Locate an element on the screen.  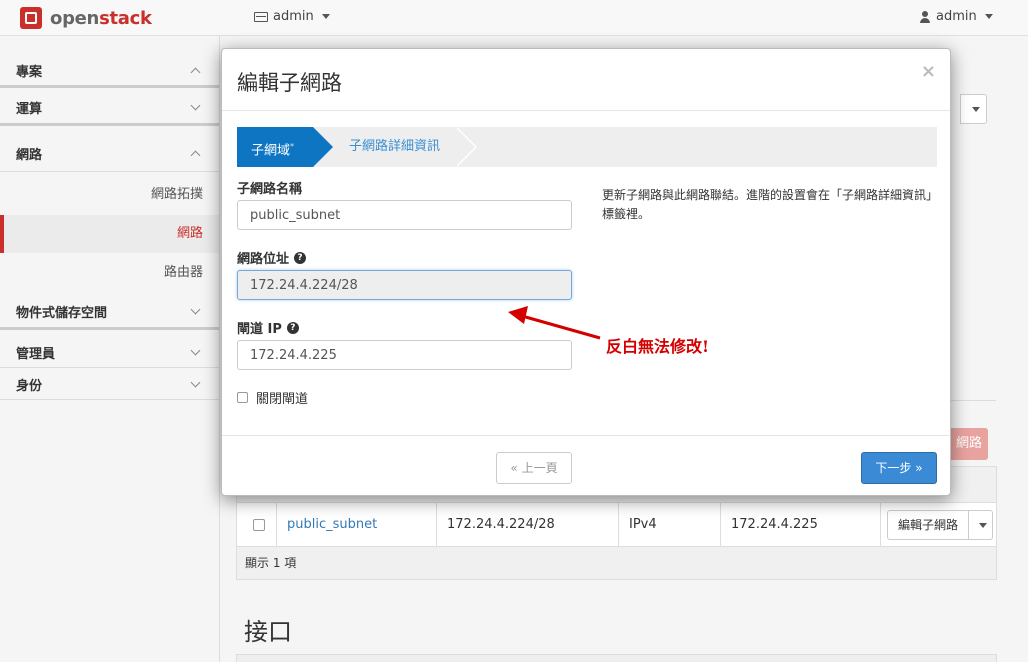
subnet-name-label: 子網路名稱 is located at coordinates (270, 189).